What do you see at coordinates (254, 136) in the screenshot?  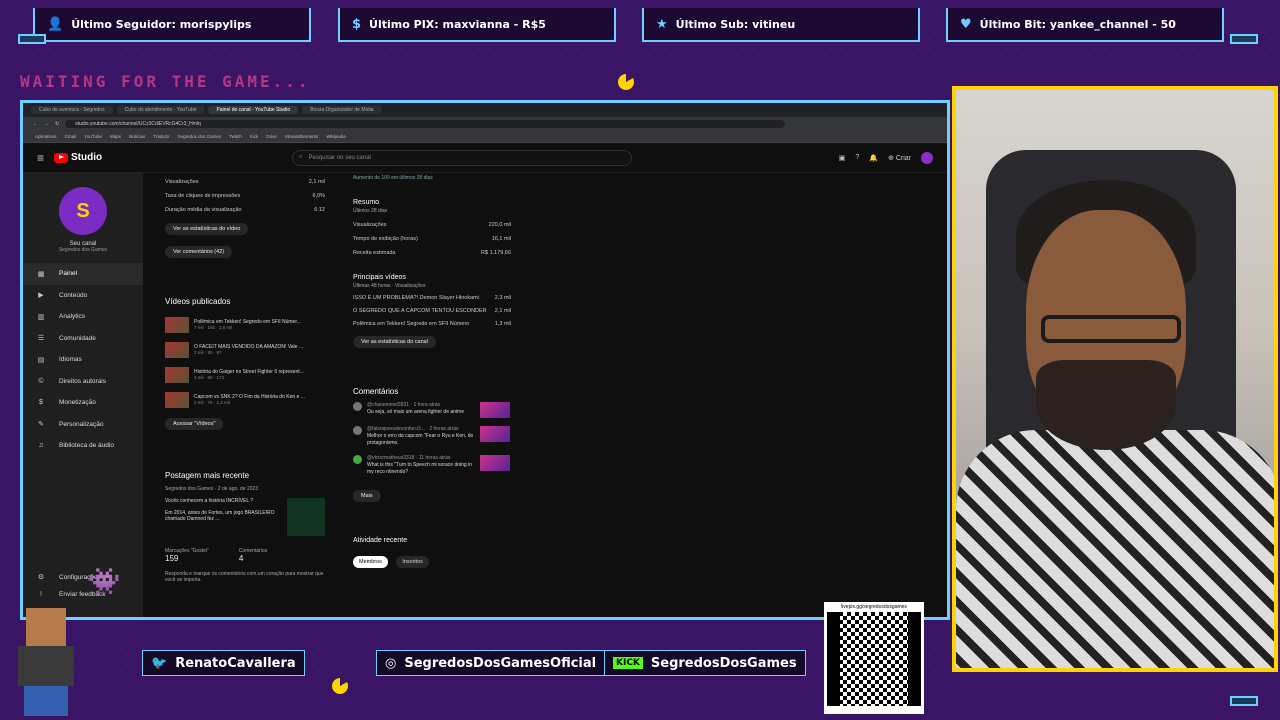 I see `bookmark: Kick` at bounding box center [254, 136].